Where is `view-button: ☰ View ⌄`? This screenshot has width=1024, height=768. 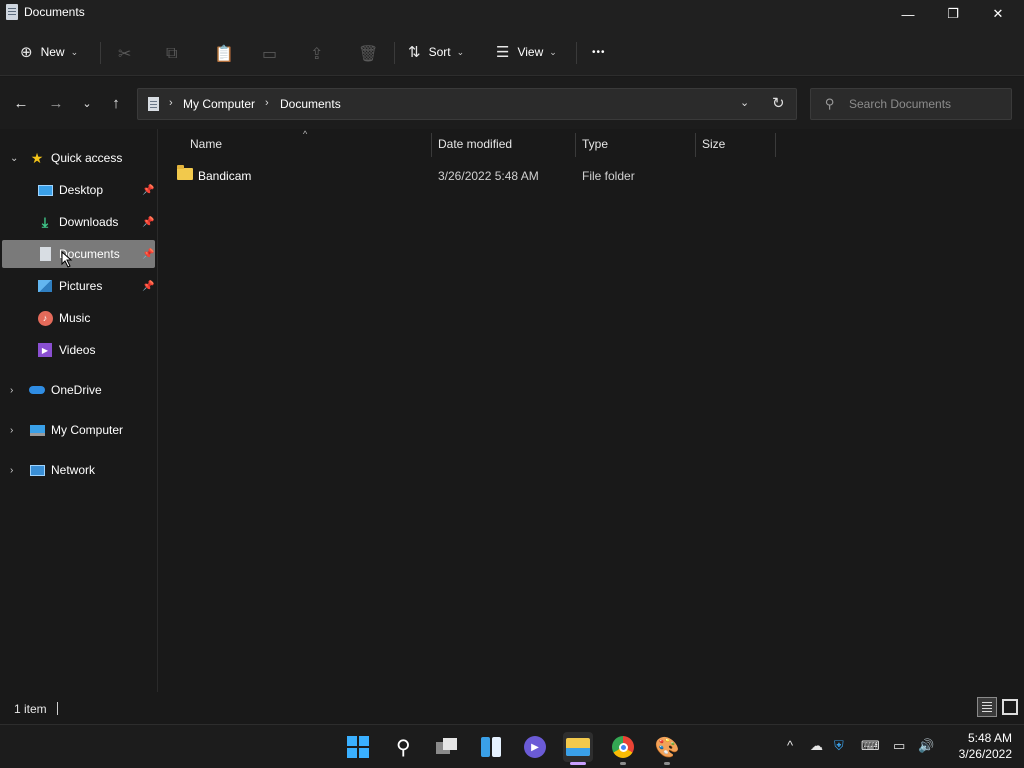 view-button: ☰ View ⌄ is located at coordinates (526, 52).